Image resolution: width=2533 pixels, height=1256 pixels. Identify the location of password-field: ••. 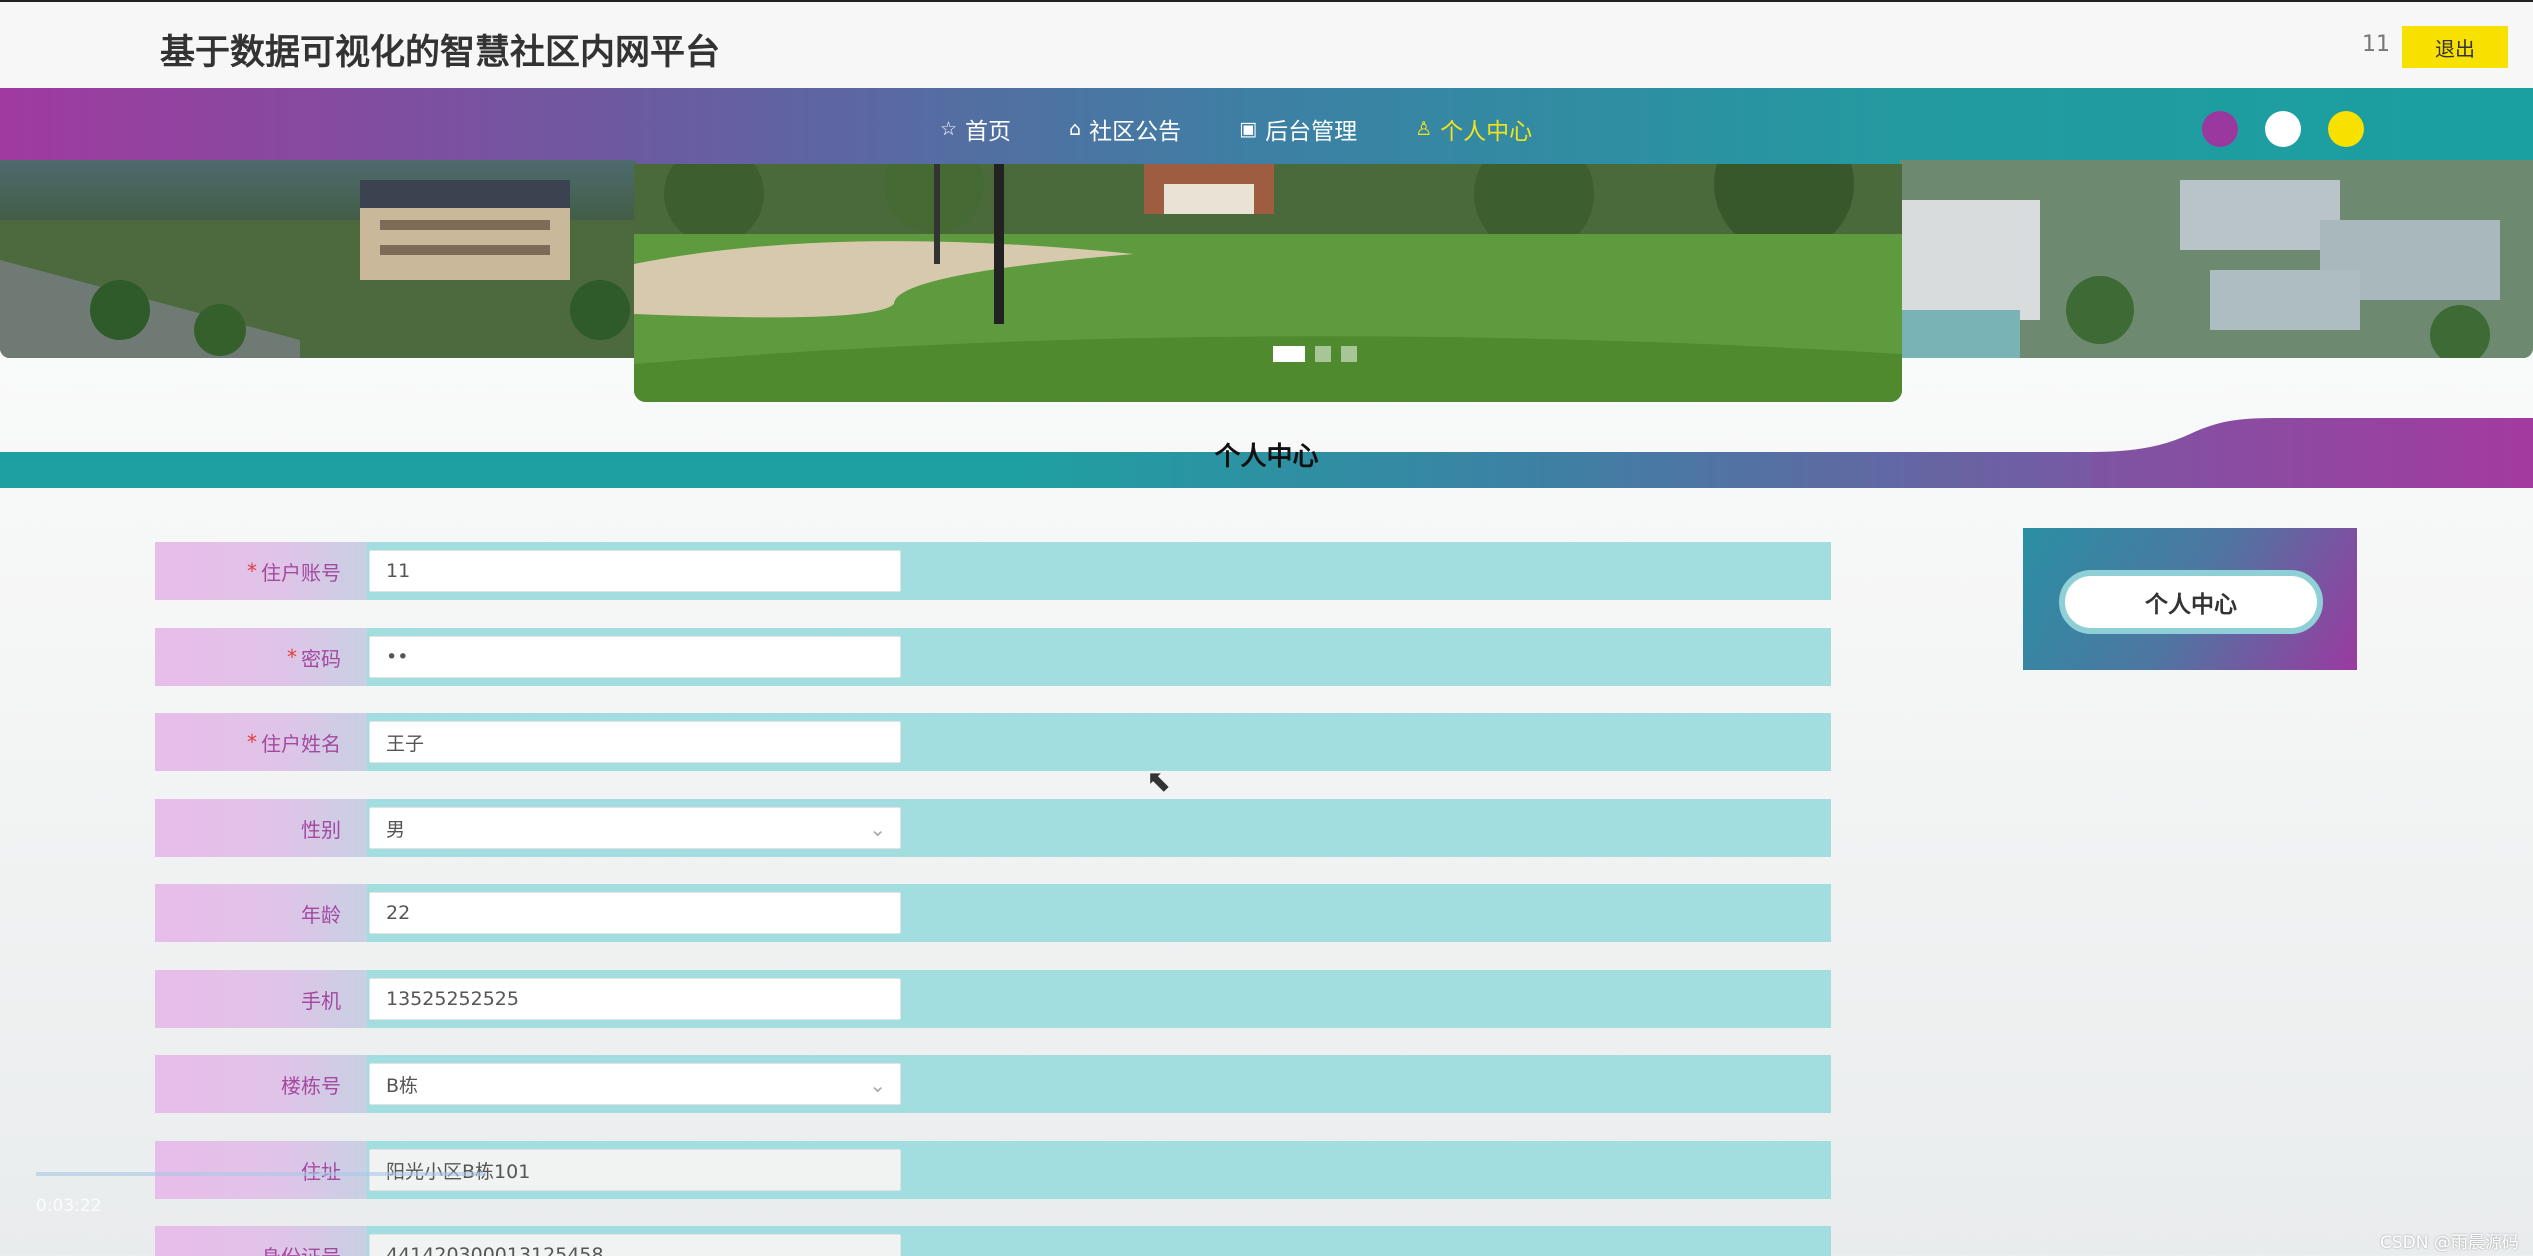
(635, 657).